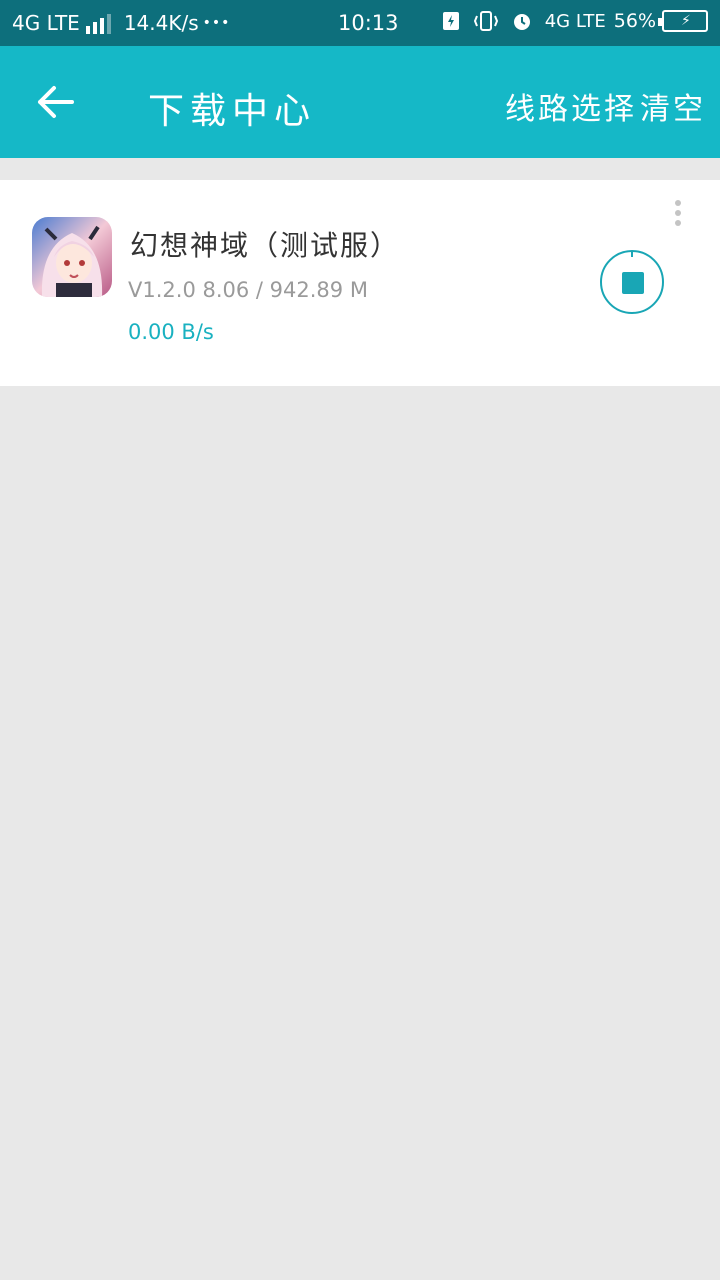  I want to click on clock: 10:13, so click(368, 23).